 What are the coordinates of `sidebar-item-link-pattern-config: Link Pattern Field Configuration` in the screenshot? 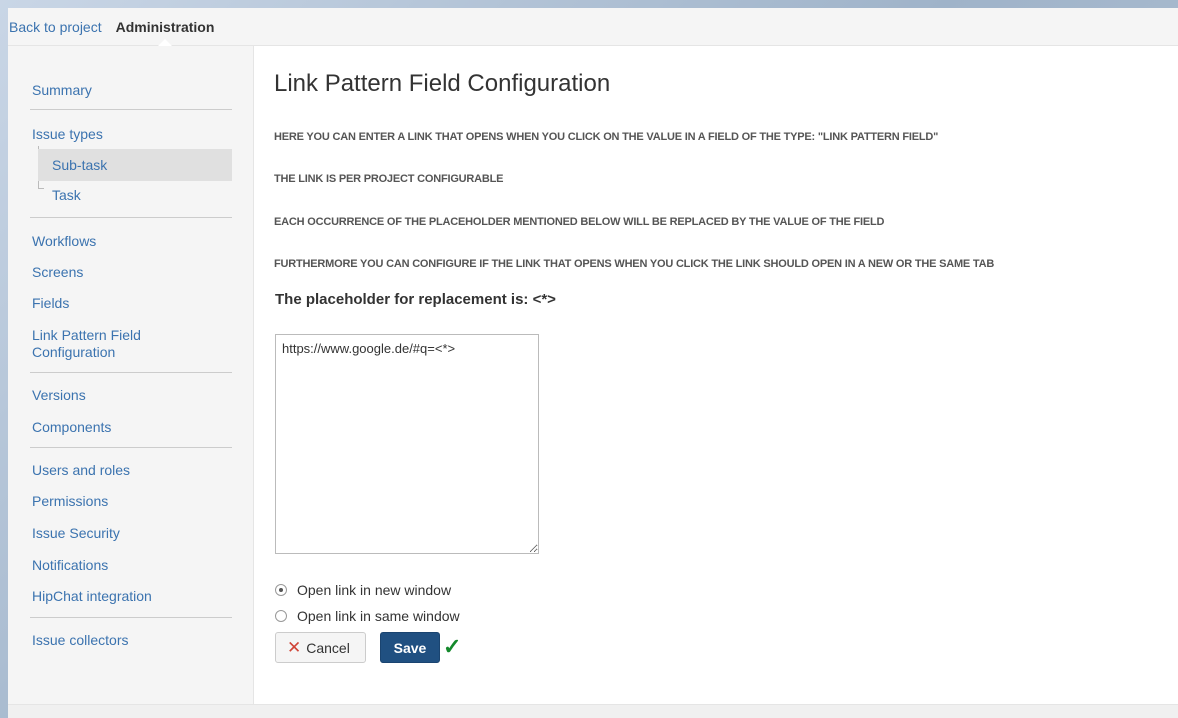 It's located at (117, 344).